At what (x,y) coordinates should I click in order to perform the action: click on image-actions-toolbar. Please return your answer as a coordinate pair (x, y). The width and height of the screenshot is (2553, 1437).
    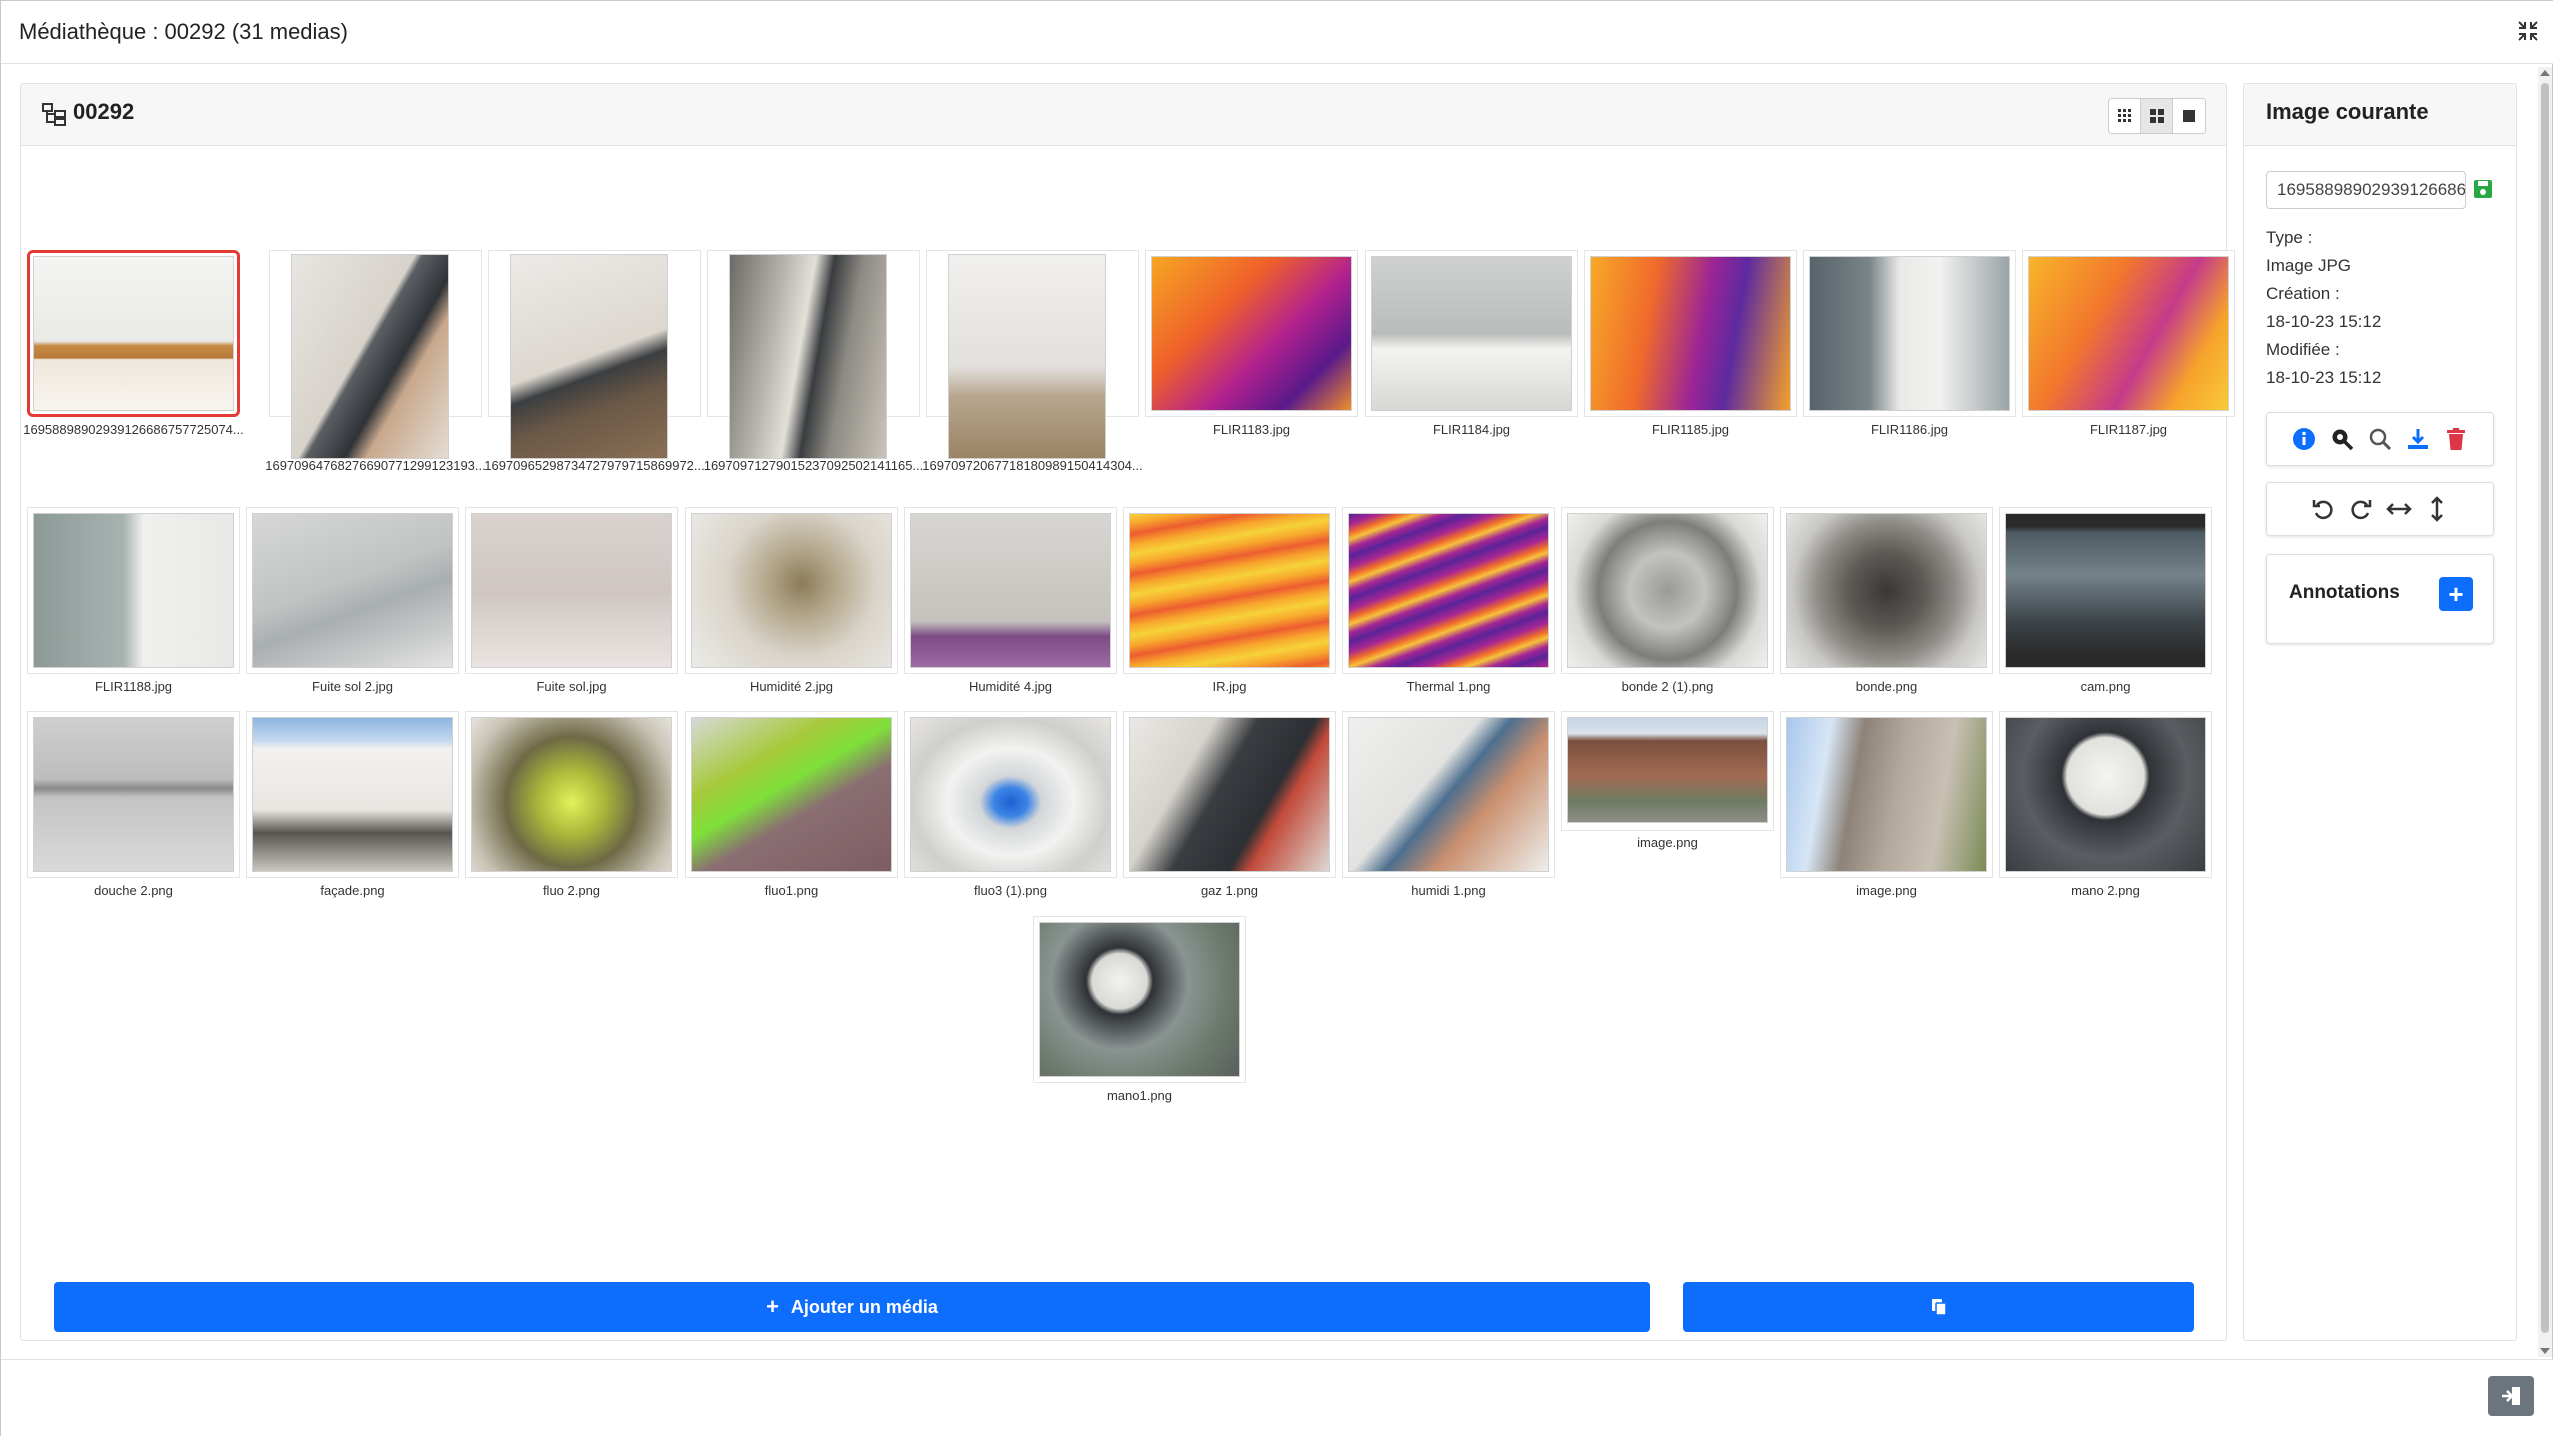
    Looking at the image, I should click on (2380, 439).